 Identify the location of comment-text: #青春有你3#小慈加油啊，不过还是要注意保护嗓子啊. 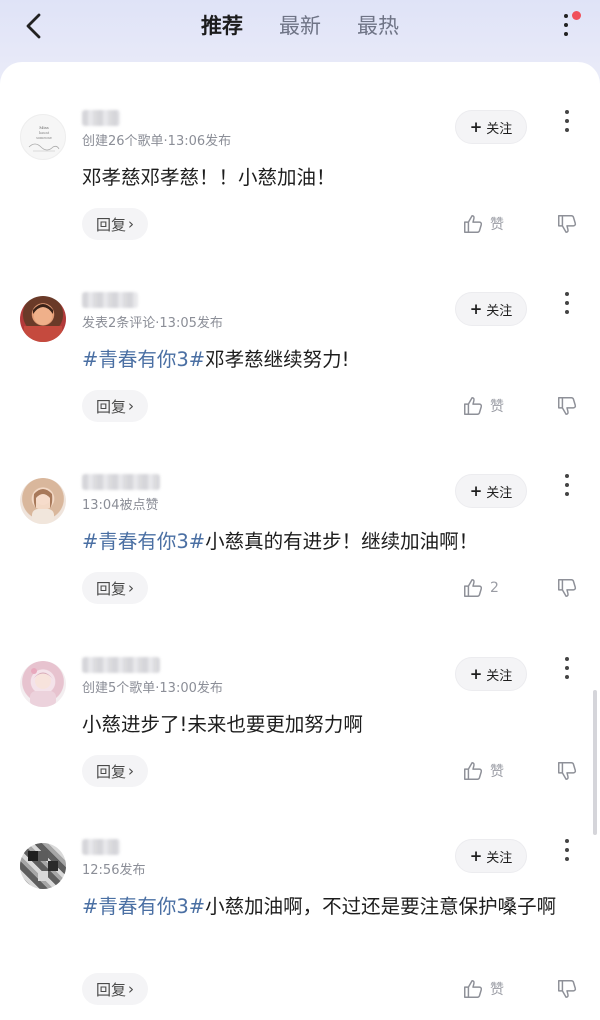
(334, 906).